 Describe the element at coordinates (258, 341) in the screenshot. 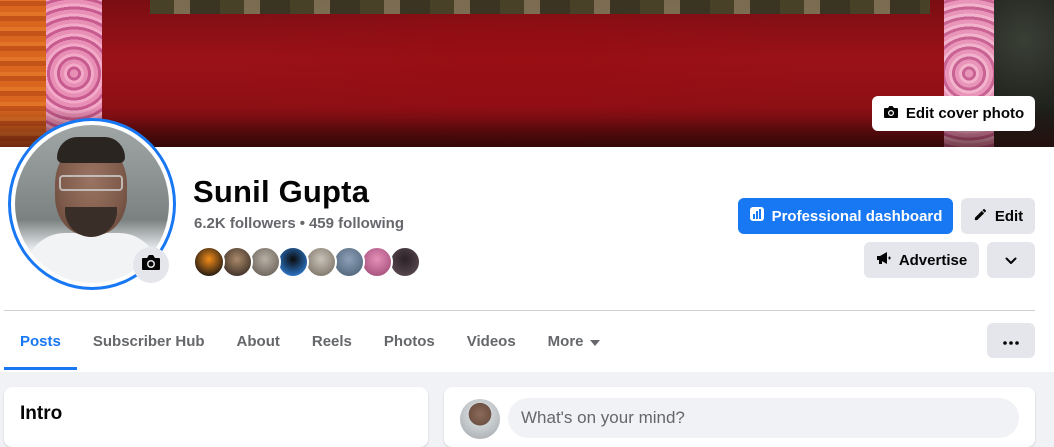

I see `tab-about: About` at that location.